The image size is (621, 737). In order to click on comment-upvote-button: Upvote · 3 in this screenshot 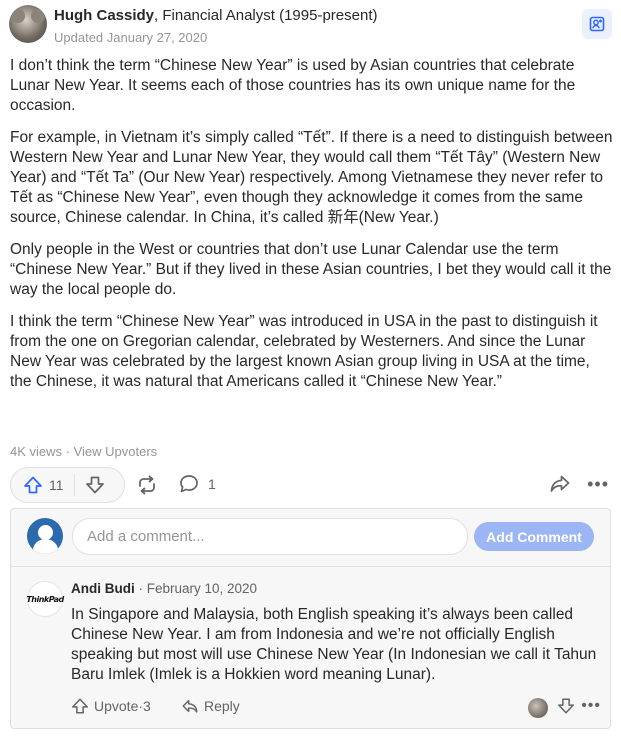, I will do `click(111, 706)`.